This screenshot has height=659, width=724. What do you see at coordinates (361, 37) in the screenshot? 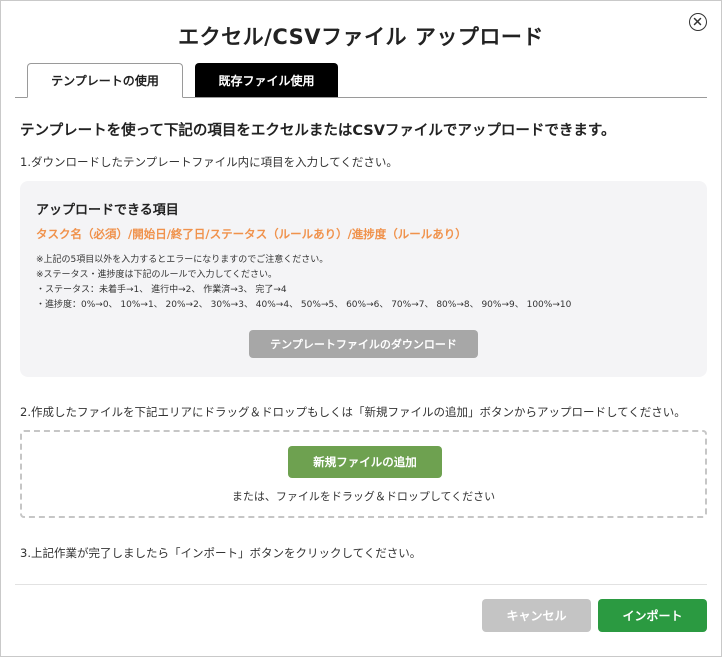
I see `dialog-title: エクセル/CSVファイル アップロード` at bounding box center [361, 37].